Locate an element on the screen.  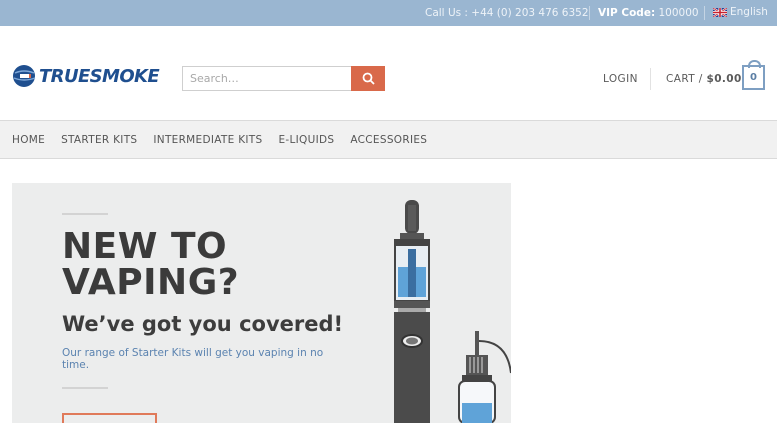
nav-item-accessories: ACCESSORIES is located at coordinates (388, 140).